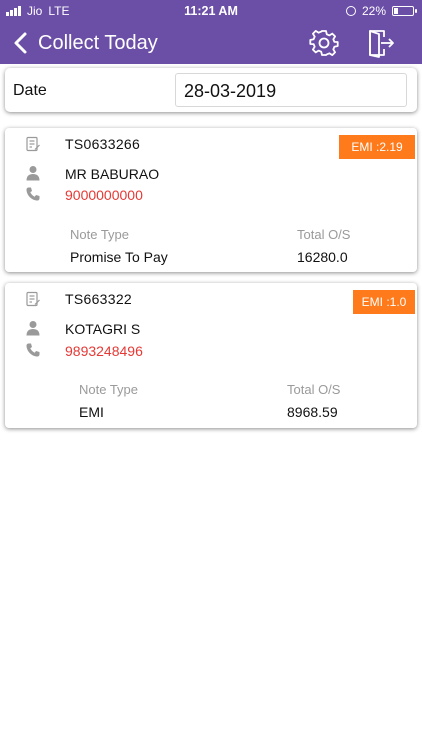 This screenshot has width=422, height=750. What do you see at coordinates (381, 43) in the screenshot?
I see `logout-icon` at bounding box center [381, 43].